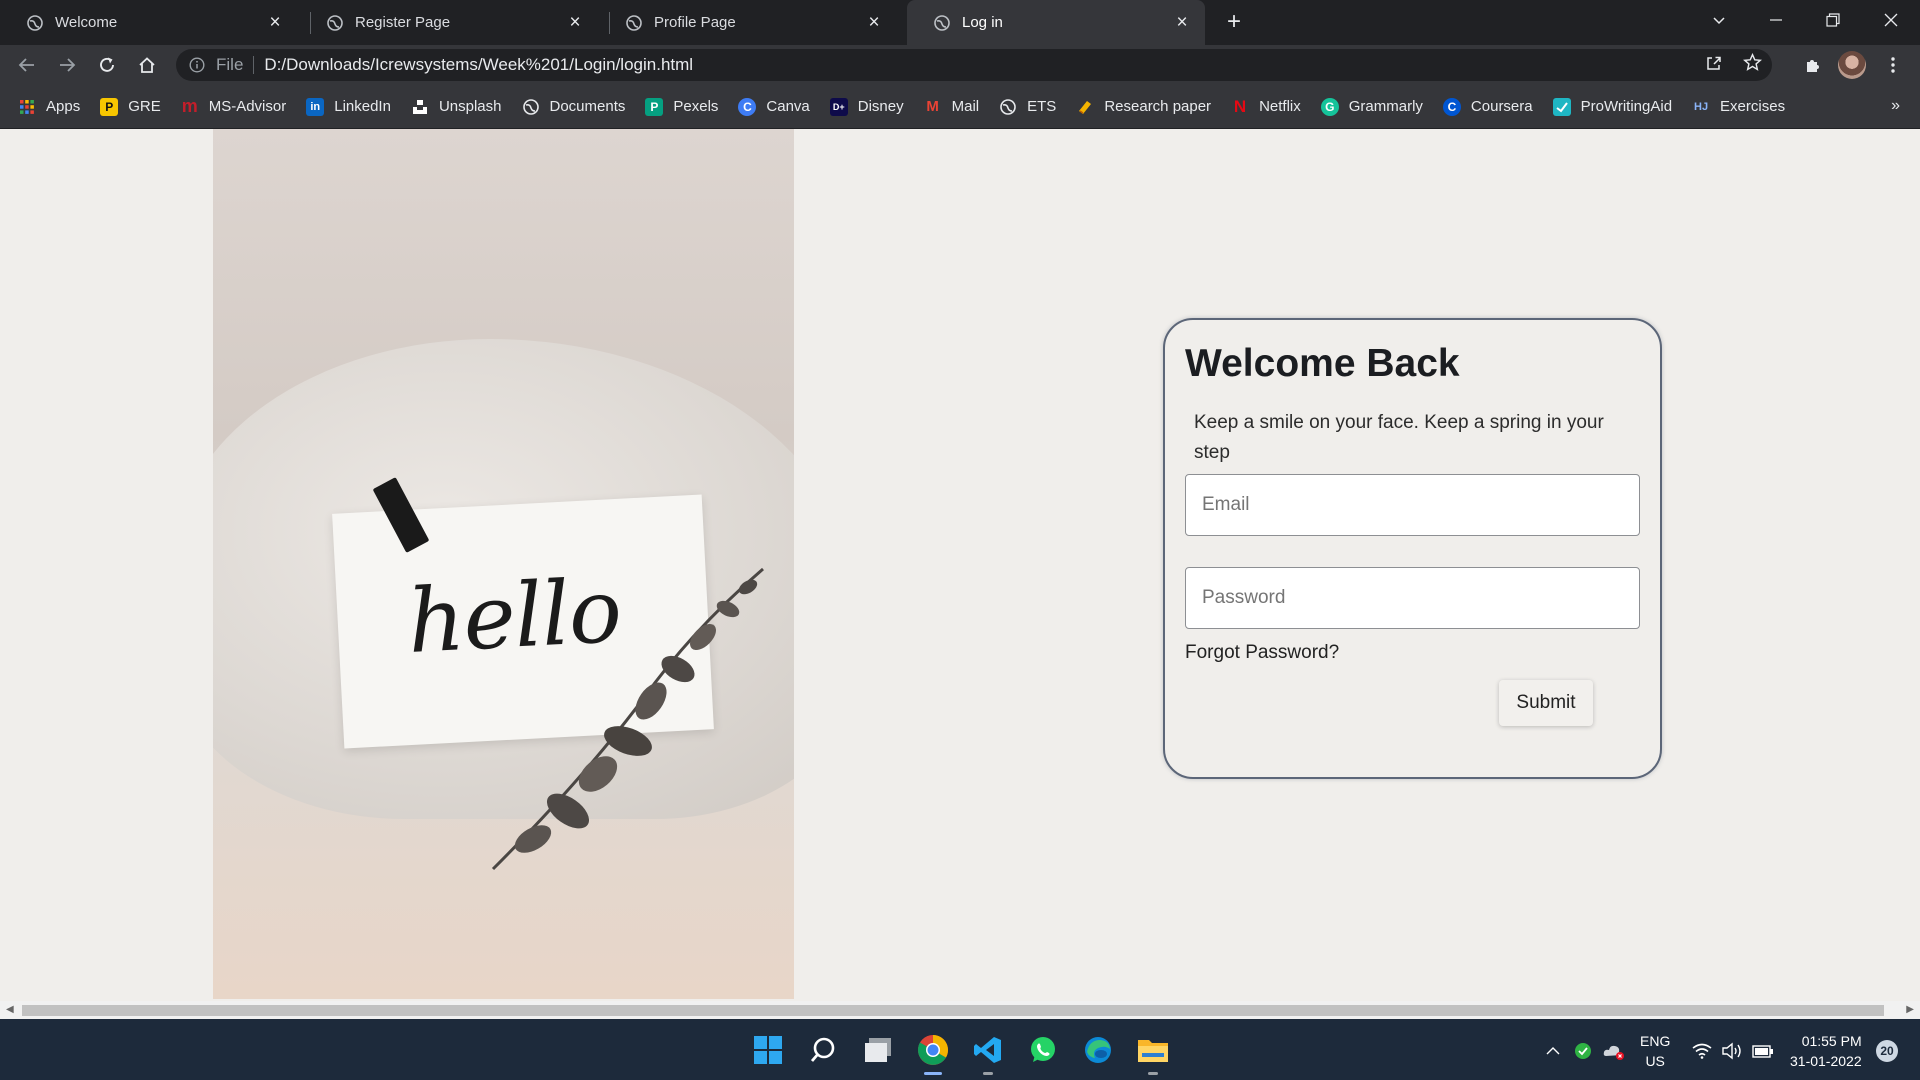 This screenshot has height=1080, width=1920. Describe the element at coordinates (1583, 1051) in the screenshot. I see `security-shield-icon` at that location.